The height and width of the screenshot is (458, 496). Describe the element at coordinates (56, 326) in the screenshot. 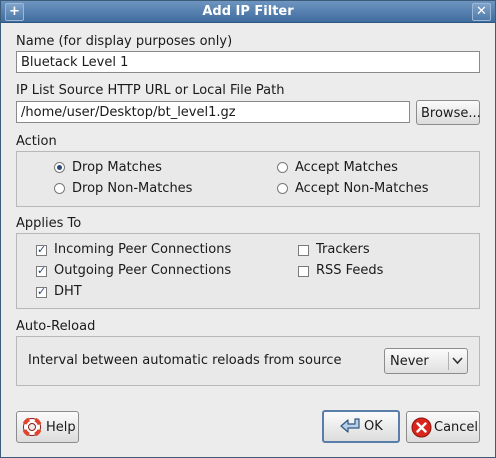

I see `auto-reload-section-label: Auto-Reload` at that location.